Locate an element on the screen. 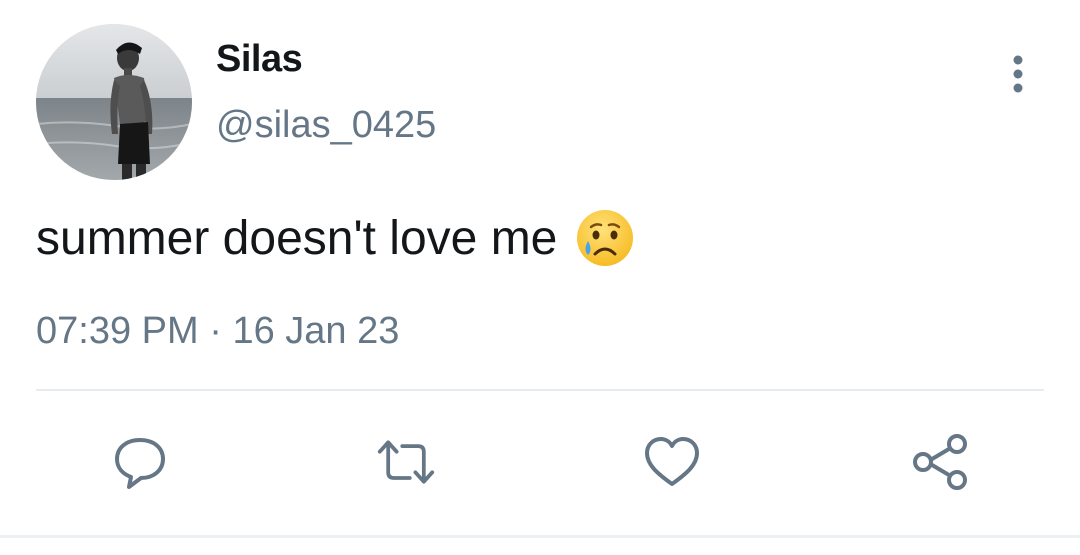 This screenshot has width=1080, height=555. like-button is located at coordinates (672, 462).